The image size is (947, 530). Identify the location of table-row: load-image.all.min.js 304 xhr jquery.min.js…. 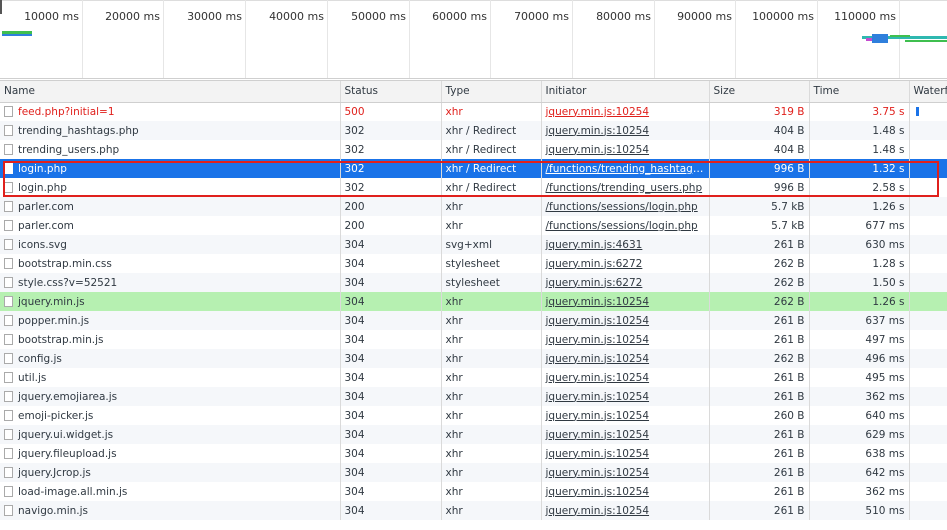
(473, 491).